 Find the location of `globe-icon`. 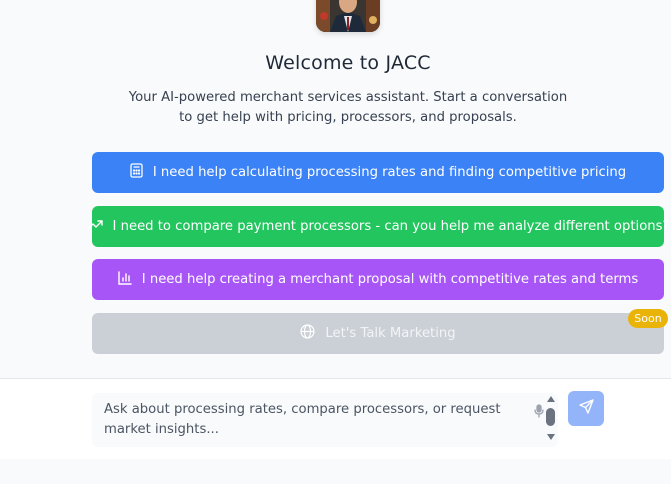

globe-icon is located at coordinates (307, 333).